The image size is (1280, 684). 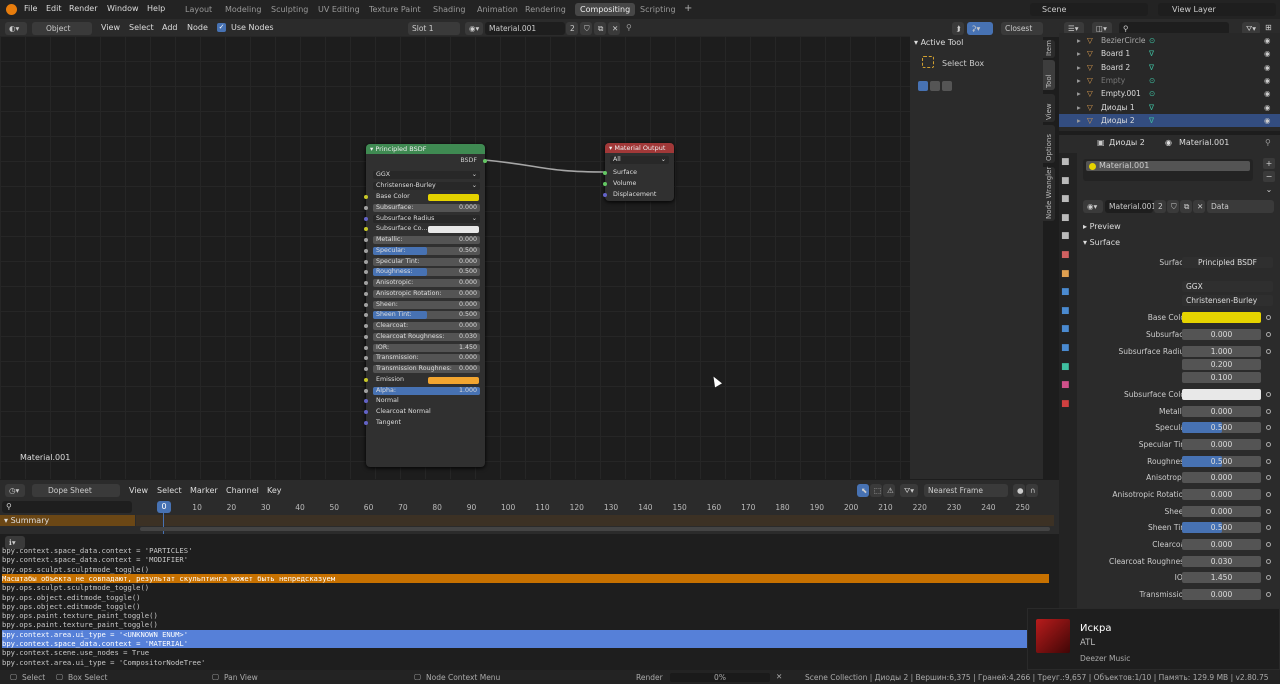 I want to click on prop-field: 1.450, so click(x=1221, y=577).